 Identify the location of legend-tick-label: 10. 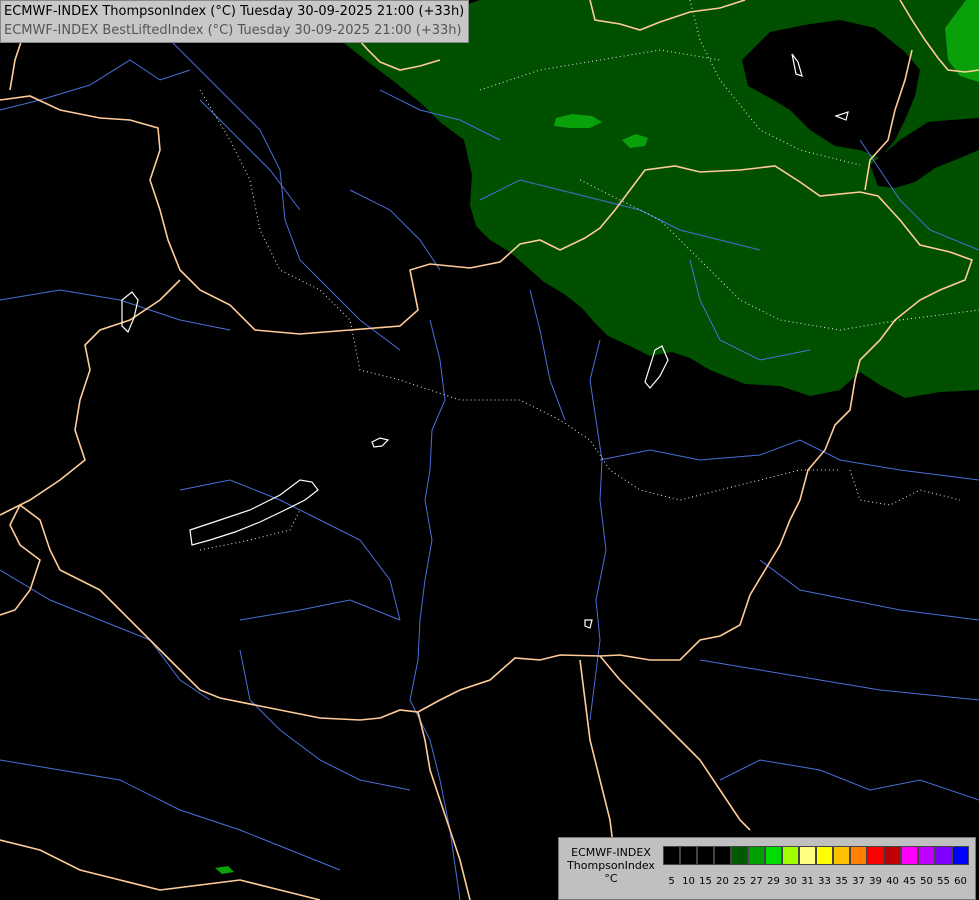
(688, 881).